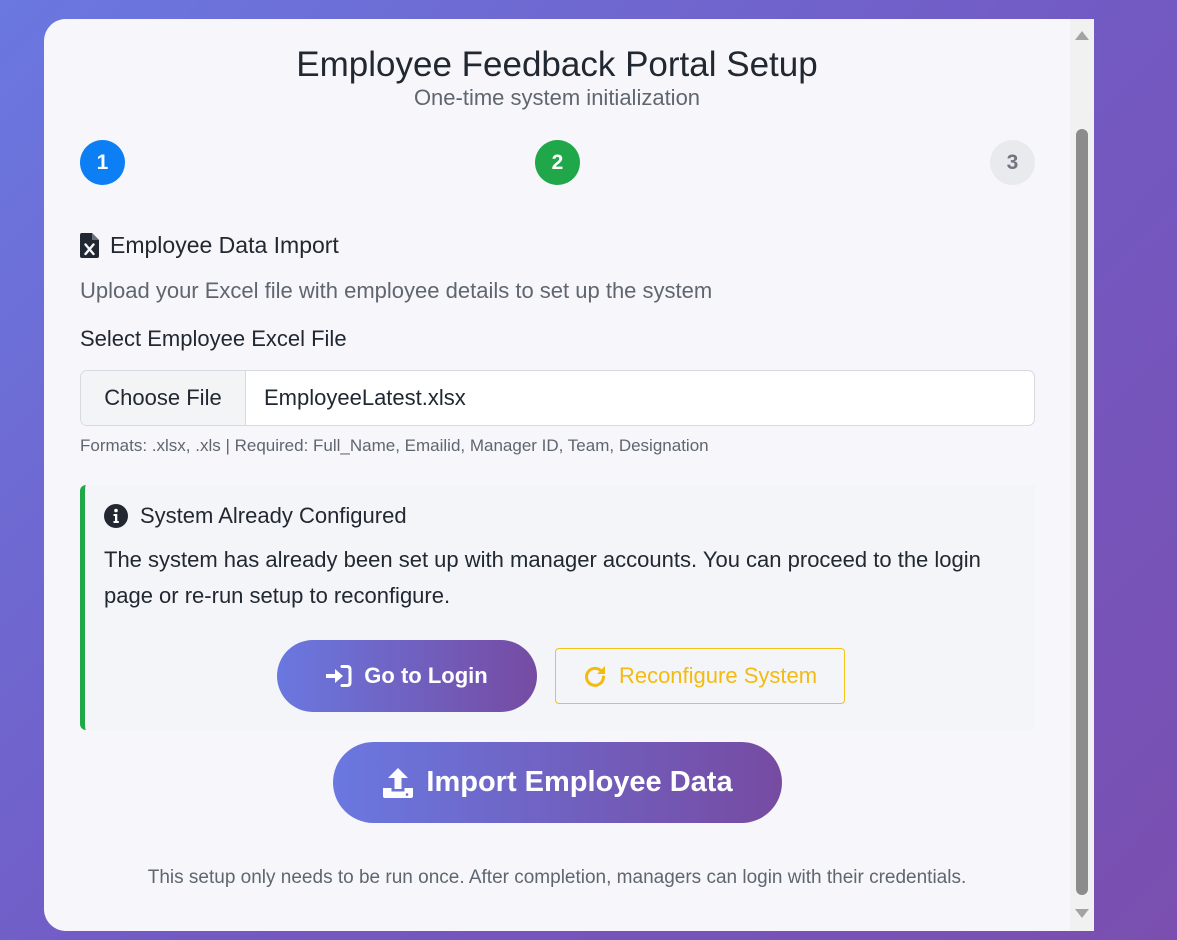 The image size is (1177, 940). What do you see at coordinates (213, 338) in the screenshot?
I see `file-field-label: Select Employee Excel File` at bounding box center [213, 338].